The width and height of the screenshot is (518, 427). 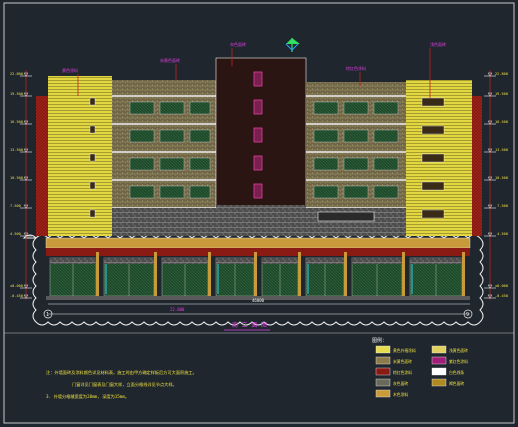 I want to click on legend-item: 棕红色涂料, so click(x=393, y=371).